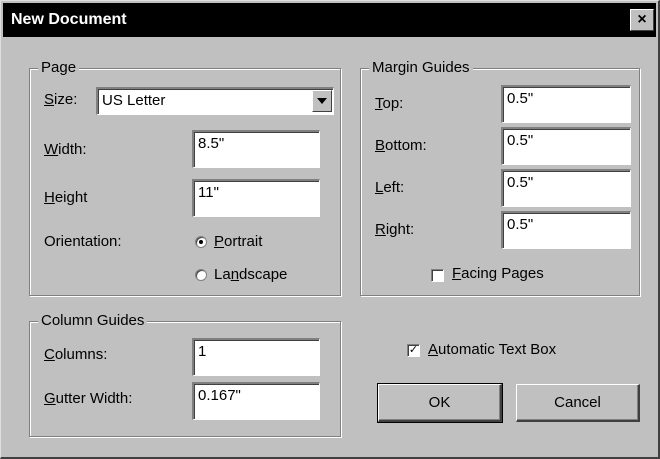  What do you see at coordinates (256, 149) in the screenshot?
I see `width-field: 8.5"` at bounding box center [256, 149].